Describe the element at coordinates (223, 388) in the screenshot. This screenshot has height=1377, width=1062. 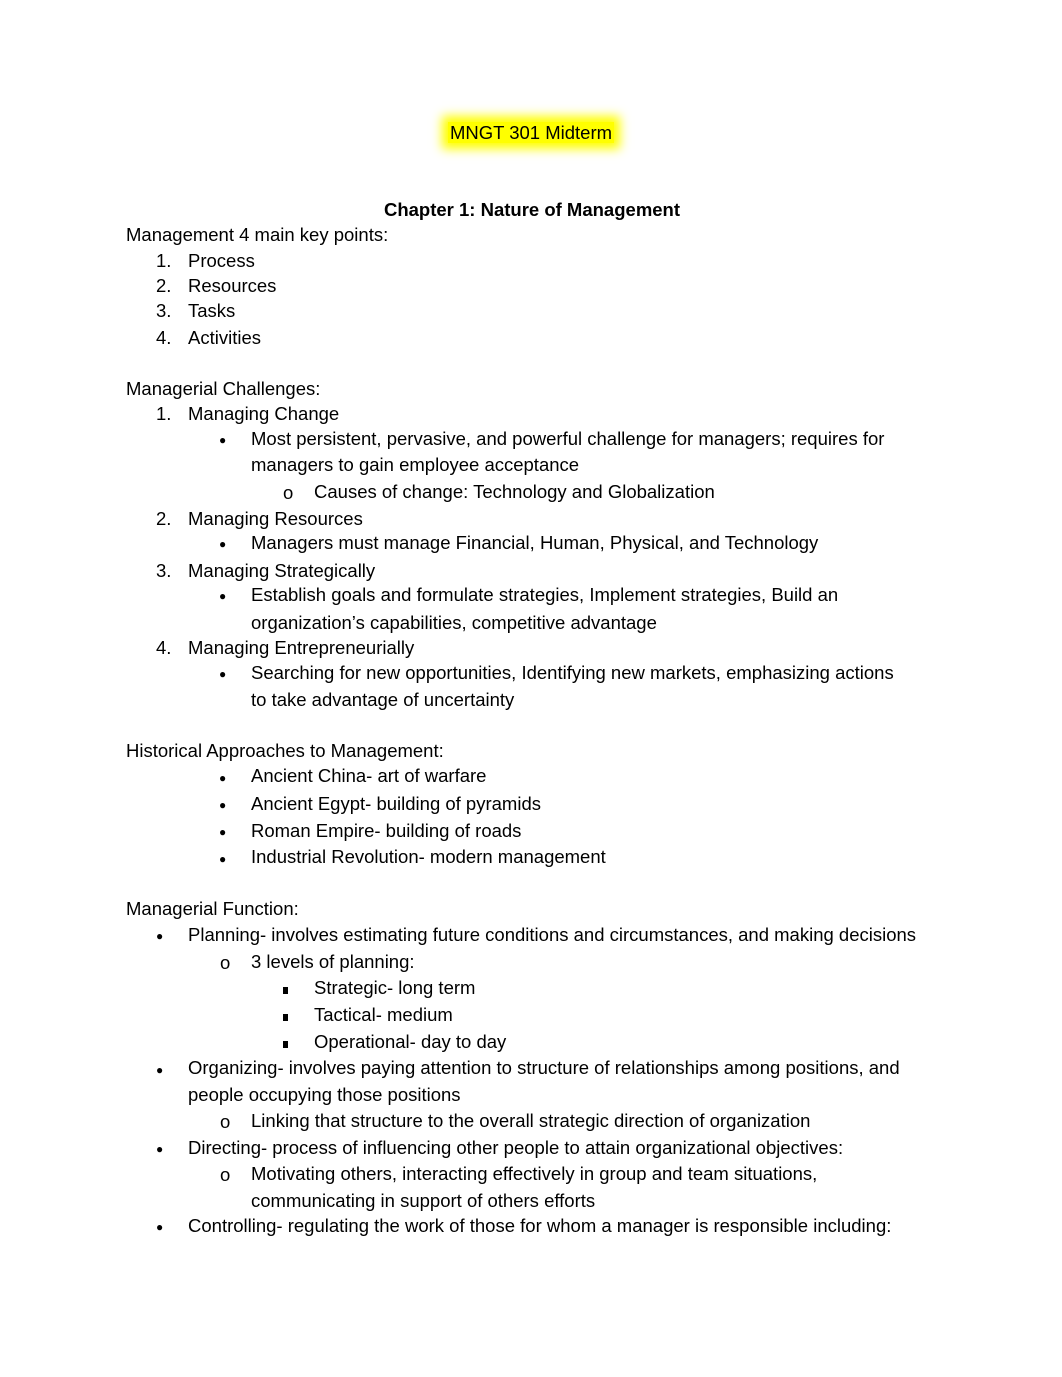
I see `challenges-heading: Managerial Challenges:` at that location.